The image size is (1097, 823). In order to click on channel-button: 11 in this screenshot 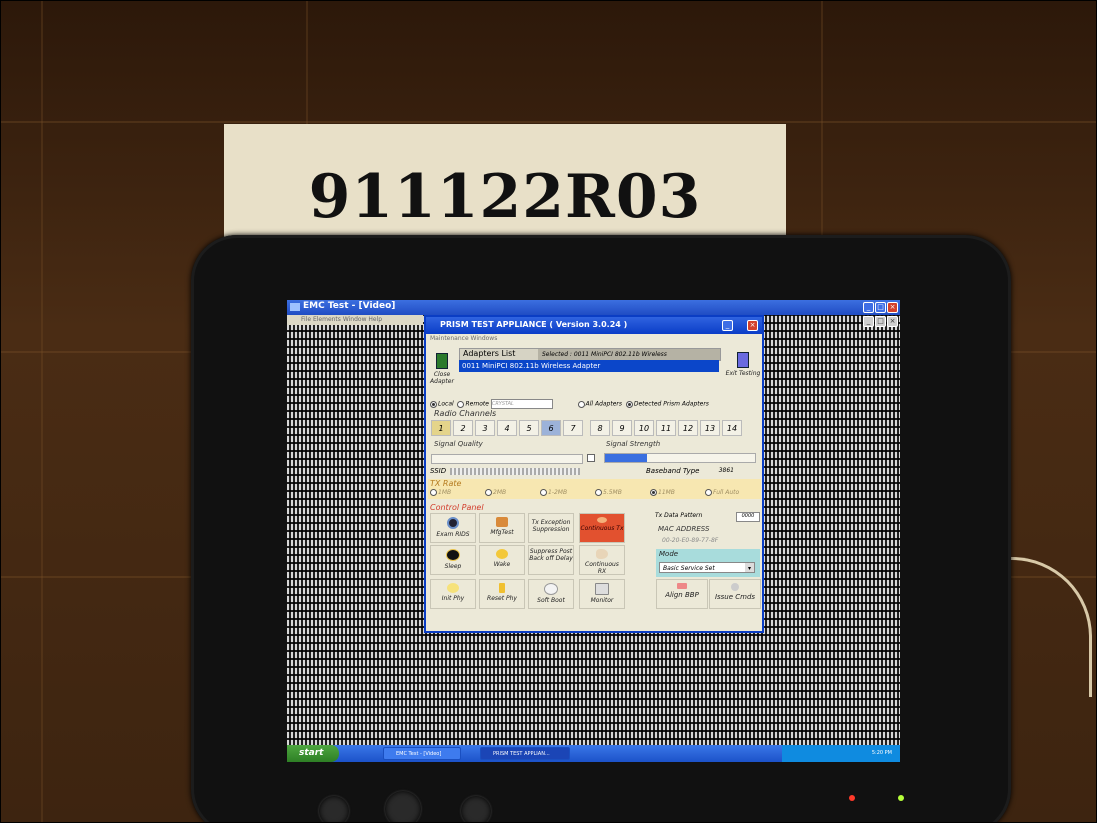, I will do `click(666, 428)`.